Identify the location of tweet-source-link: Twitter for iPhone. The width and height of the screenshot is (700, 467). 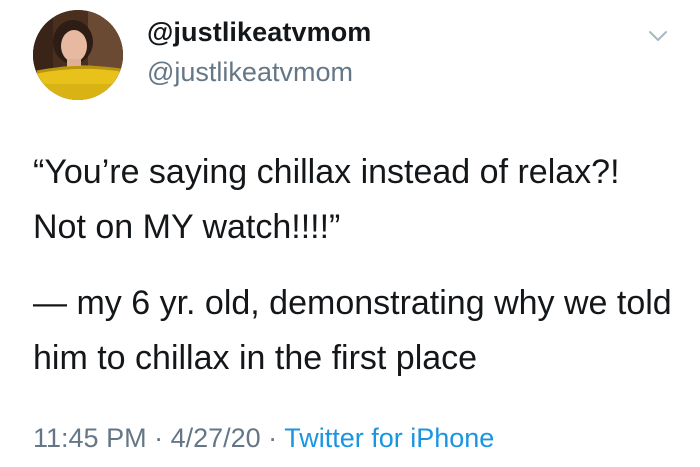
(389, 438).